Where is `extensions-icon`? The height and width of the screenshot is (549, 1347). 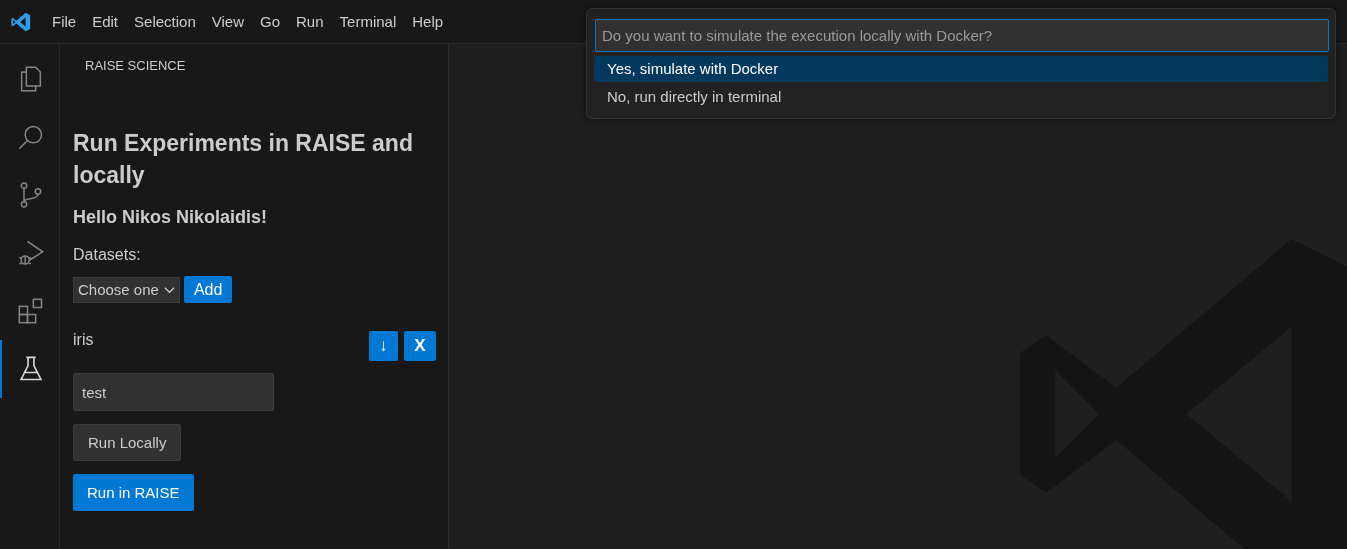 extensions-icon is located at coordinates (30, 311).